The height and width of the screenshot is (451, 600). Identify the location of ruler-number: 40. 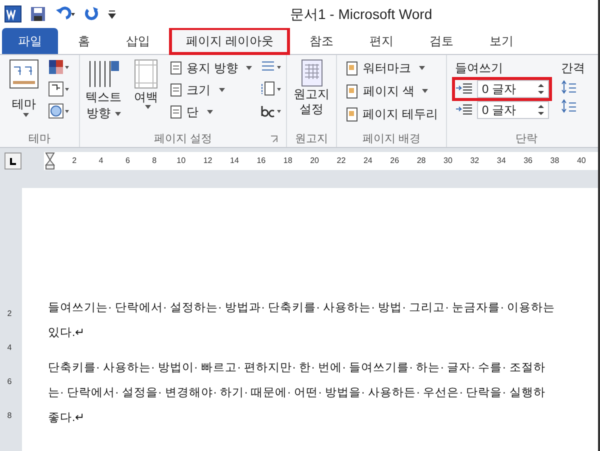
(581, 161).